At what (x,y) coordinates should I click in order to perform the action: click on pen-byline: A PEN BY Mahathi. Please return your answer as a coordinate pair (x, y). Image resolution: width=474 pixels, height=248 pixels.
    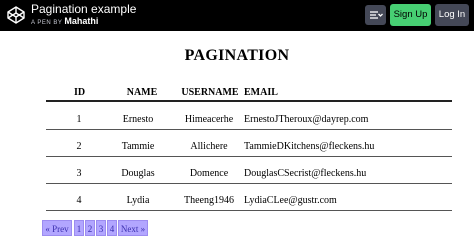
    Looking at the image, I should click on (64, 22).